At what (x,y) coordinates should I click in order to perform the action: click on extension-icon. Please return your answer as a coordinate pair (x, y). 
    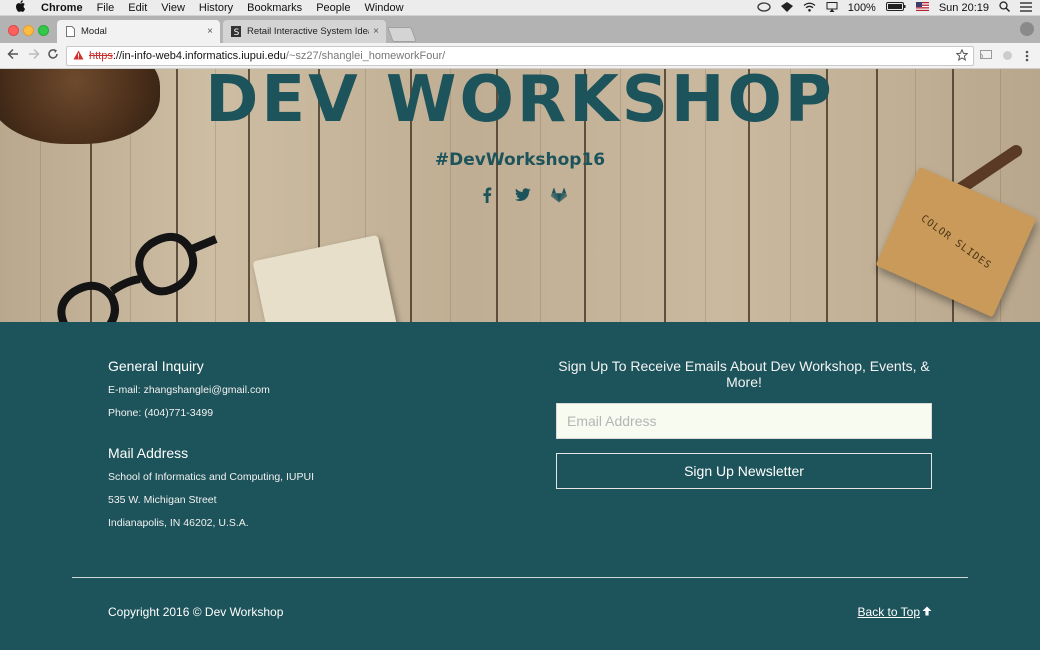
    Looking at the image, I should click on (1007, 56).